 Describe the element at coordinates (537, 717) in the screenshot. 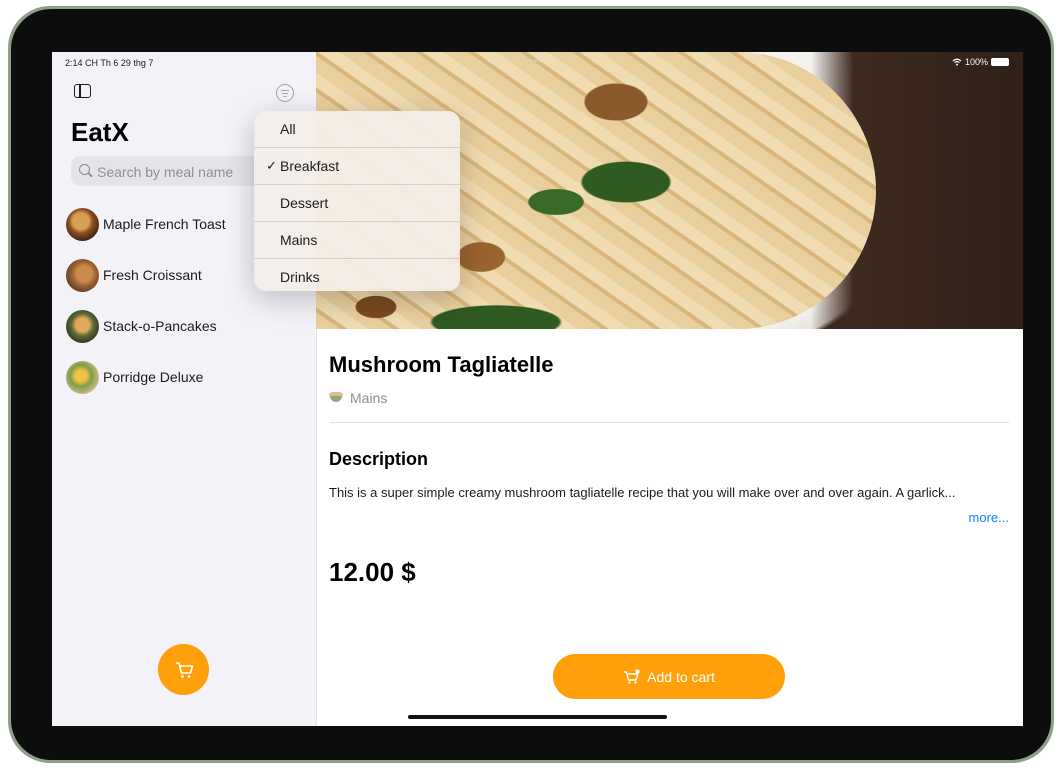

I see `home-indicator` at that location.